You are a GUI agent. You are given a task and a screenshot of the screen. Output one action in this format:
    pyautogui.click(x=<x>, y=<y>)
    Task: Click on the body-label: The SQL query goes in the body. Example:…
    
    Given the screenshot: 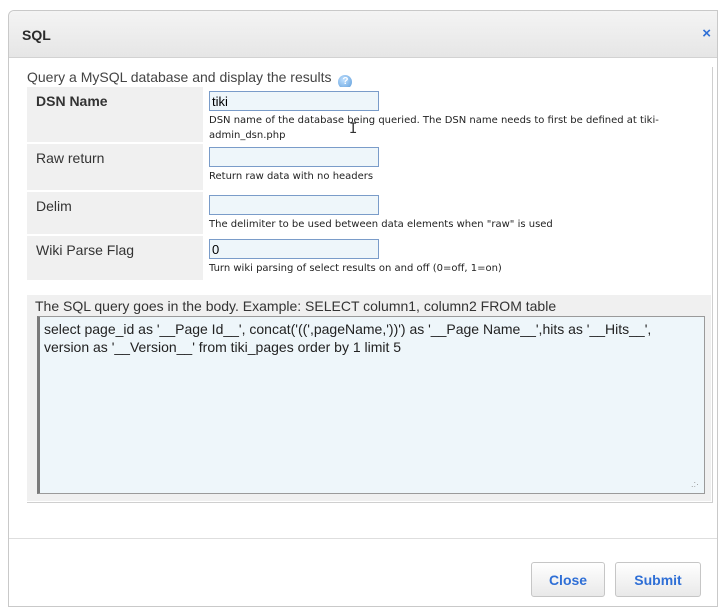 What is the action you would take?
    pyautogui.click(x=296, y=306)
    